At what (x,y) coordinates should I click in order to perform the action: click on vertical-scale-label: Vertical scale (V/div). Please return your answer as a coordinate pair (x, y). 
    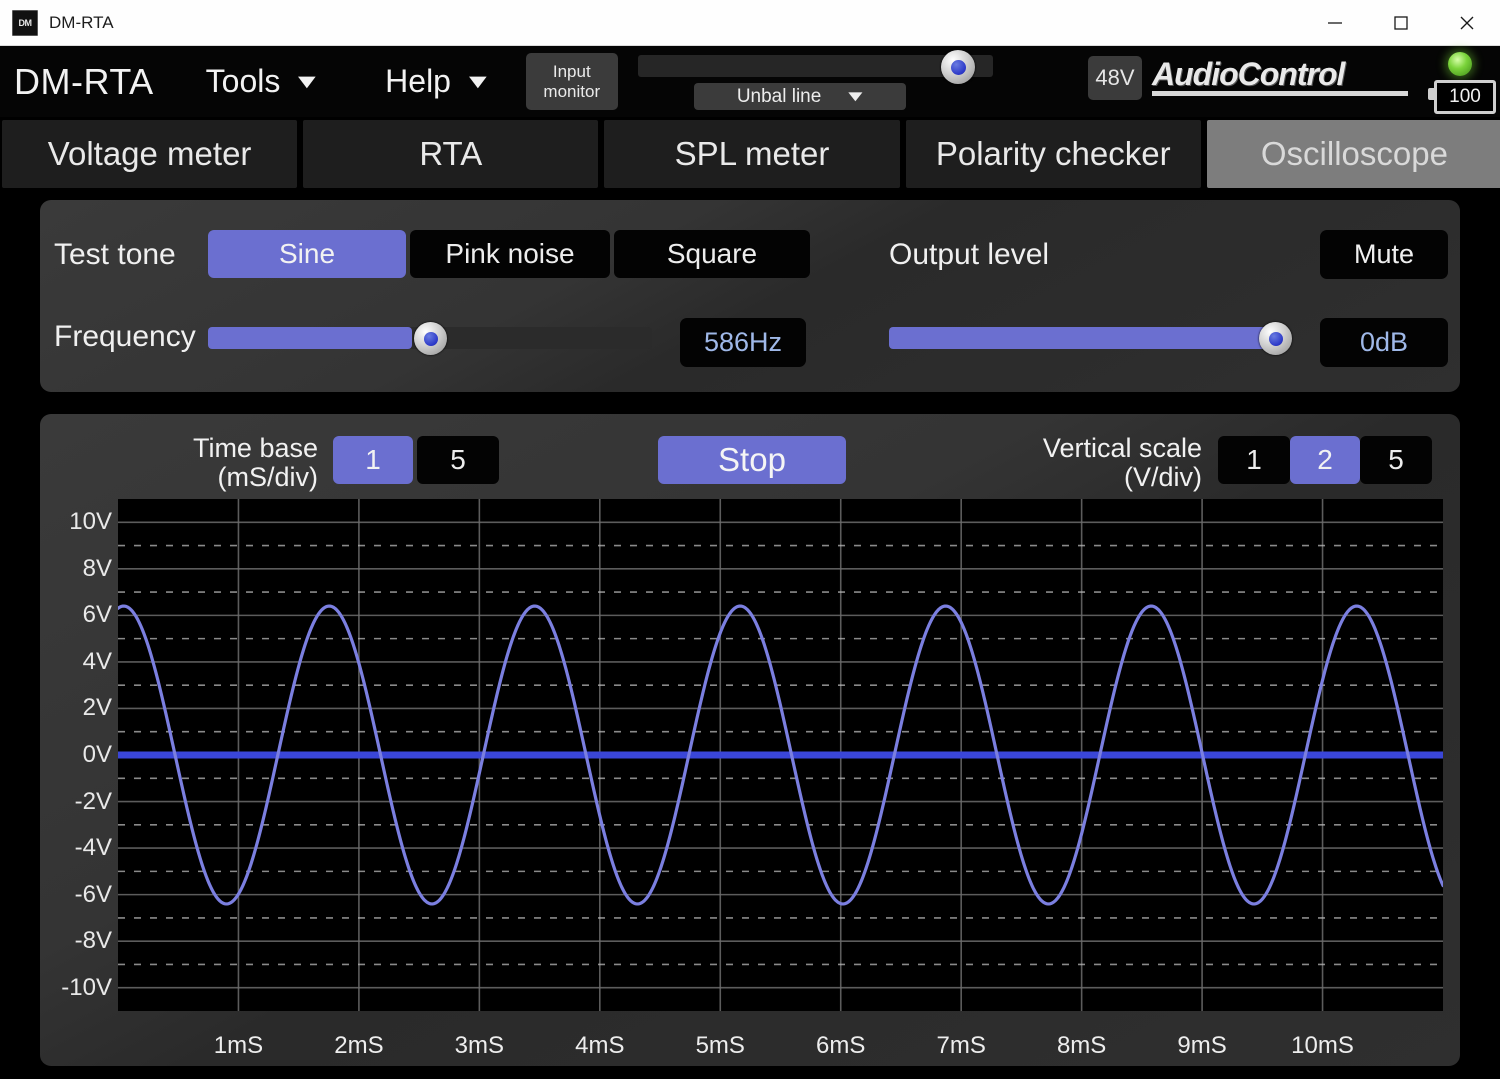
    Looking at the image, I should click on (1112, 463).